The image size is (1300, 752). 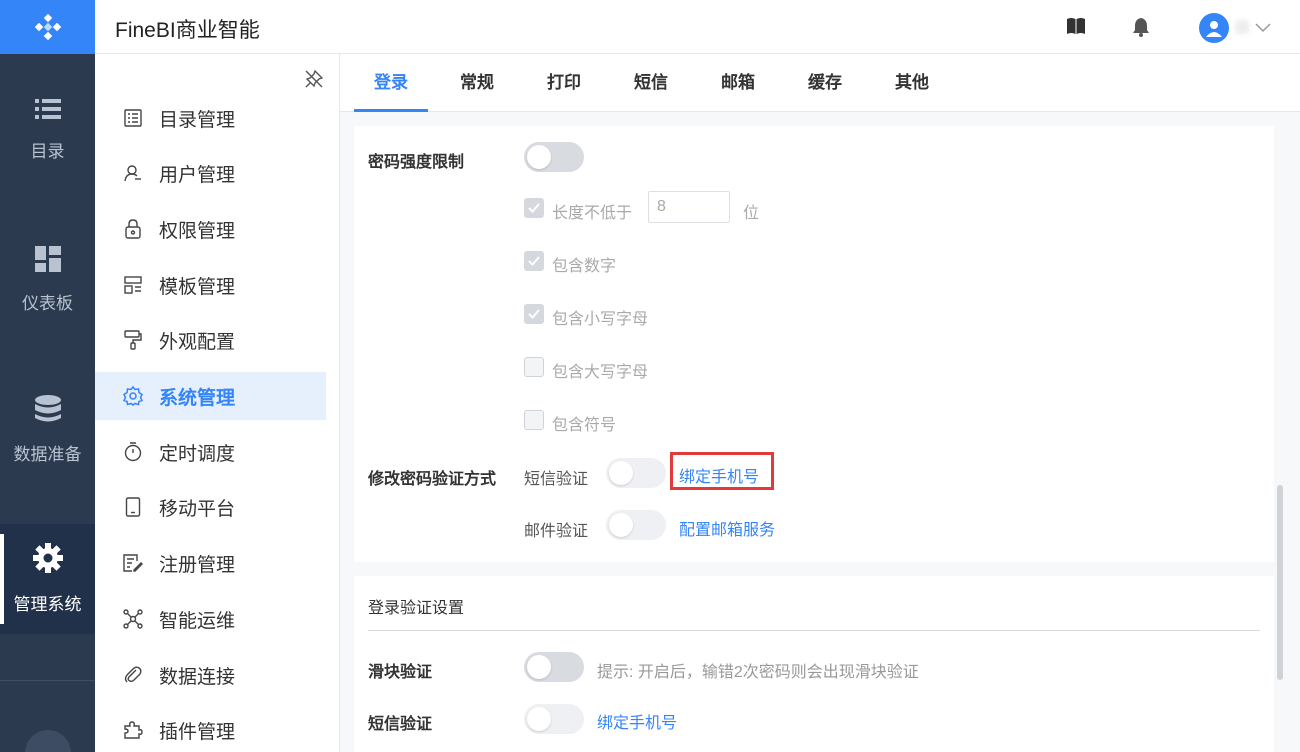 What do you see at coordinates (400, 724) in the screenshot?
I see `login-sms-verify-label: 短信验证` at bounding box center [400, 724].